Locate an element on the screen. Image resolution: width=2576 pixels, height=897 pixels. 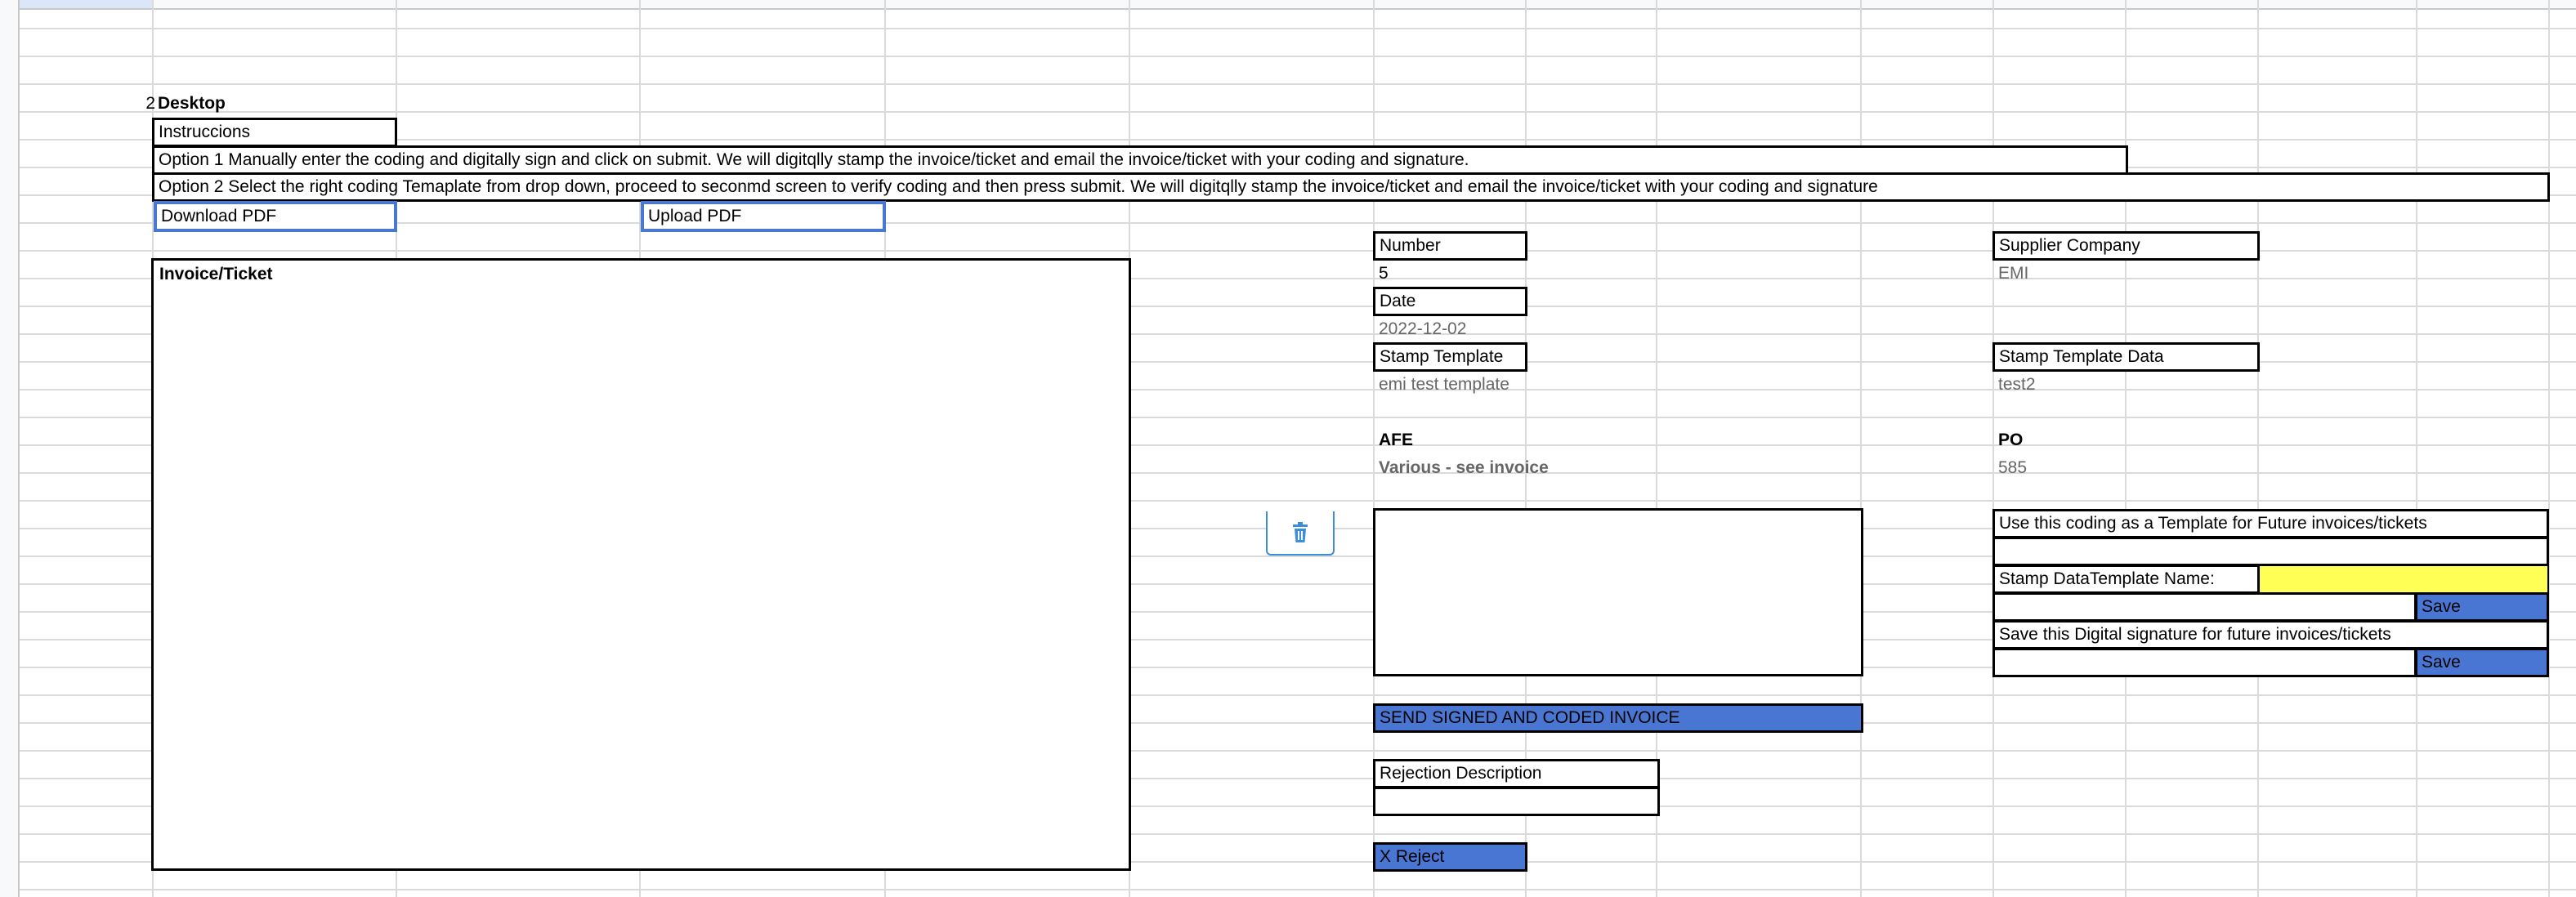
po-value: 585 is located at coordinates (2116, 468).